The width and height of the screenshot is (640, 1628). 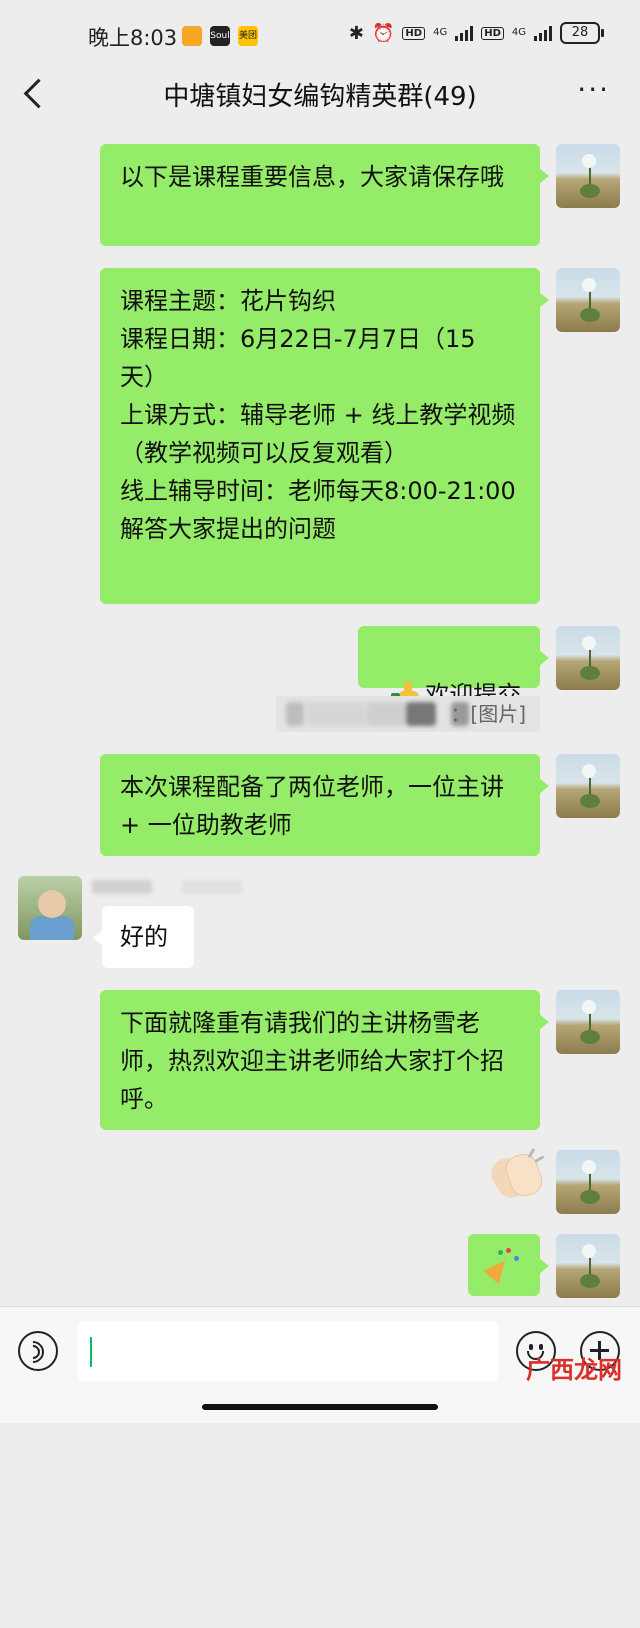 What do you see at coordinates (582, 33) in the screenshot?
I see `battery-icon: 28` at bounding box center [582, 33].